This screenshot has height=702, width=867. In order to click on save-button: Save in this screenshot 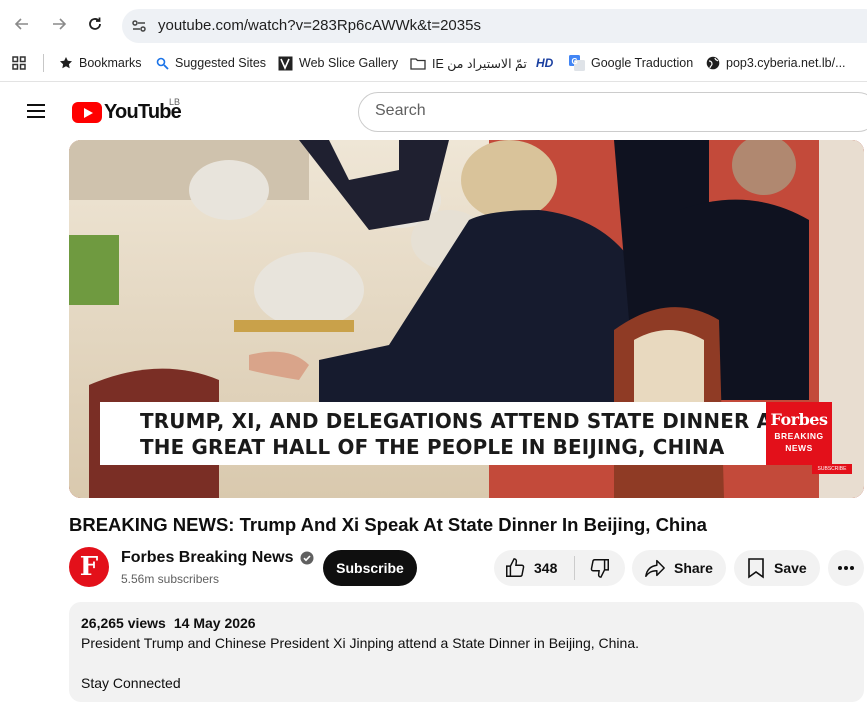, I will do `click(777, 568)`.